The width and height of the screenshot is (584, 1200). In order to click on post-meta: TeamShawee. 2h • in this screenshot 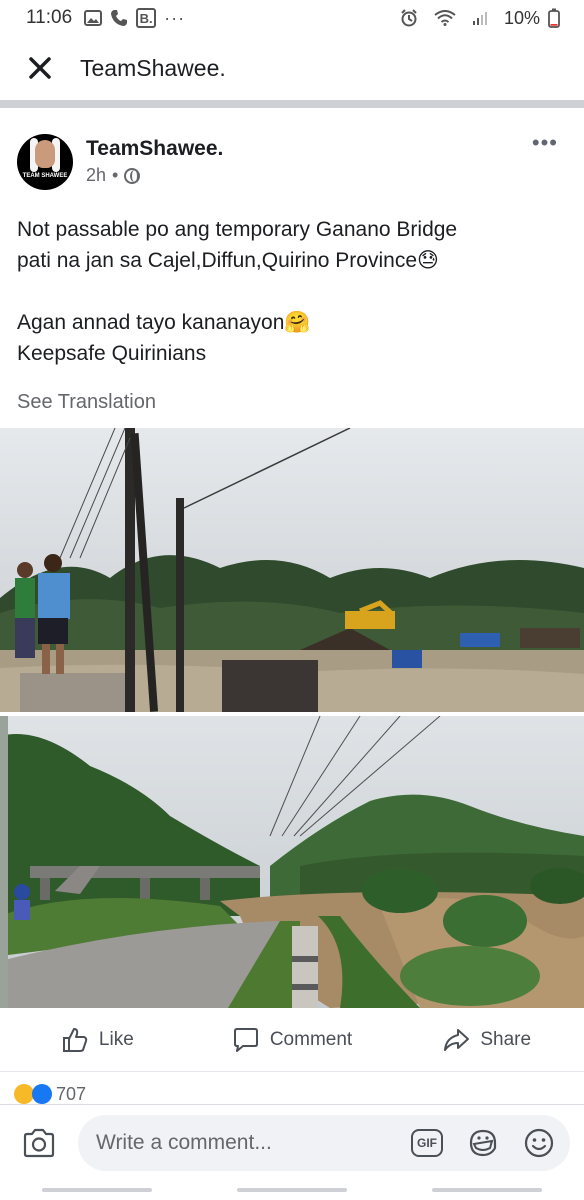, I will do `click(154, 167)`.